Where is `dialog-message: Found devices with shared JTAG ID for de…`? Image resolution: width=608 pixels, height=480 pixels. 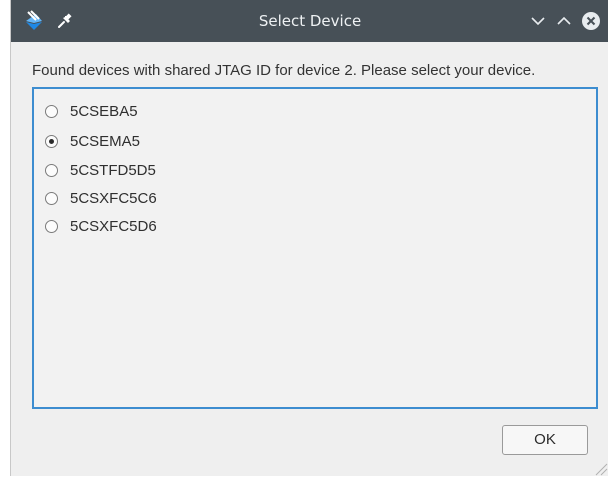
dialog-message: Found devices with shared JTAG ID for de… is located at coordinates (284, 70).